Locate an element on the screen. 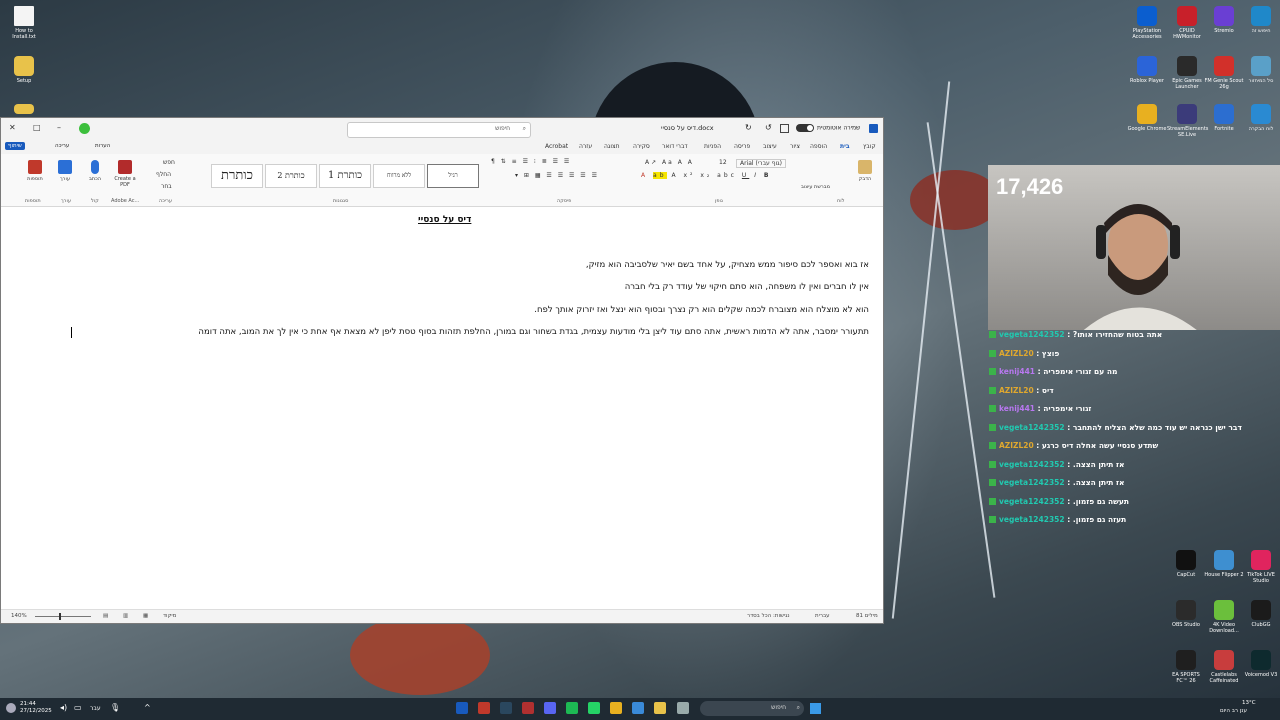 This screenshot has height=720, width=1280. game-app-icon is located at coordinates (484, 708).